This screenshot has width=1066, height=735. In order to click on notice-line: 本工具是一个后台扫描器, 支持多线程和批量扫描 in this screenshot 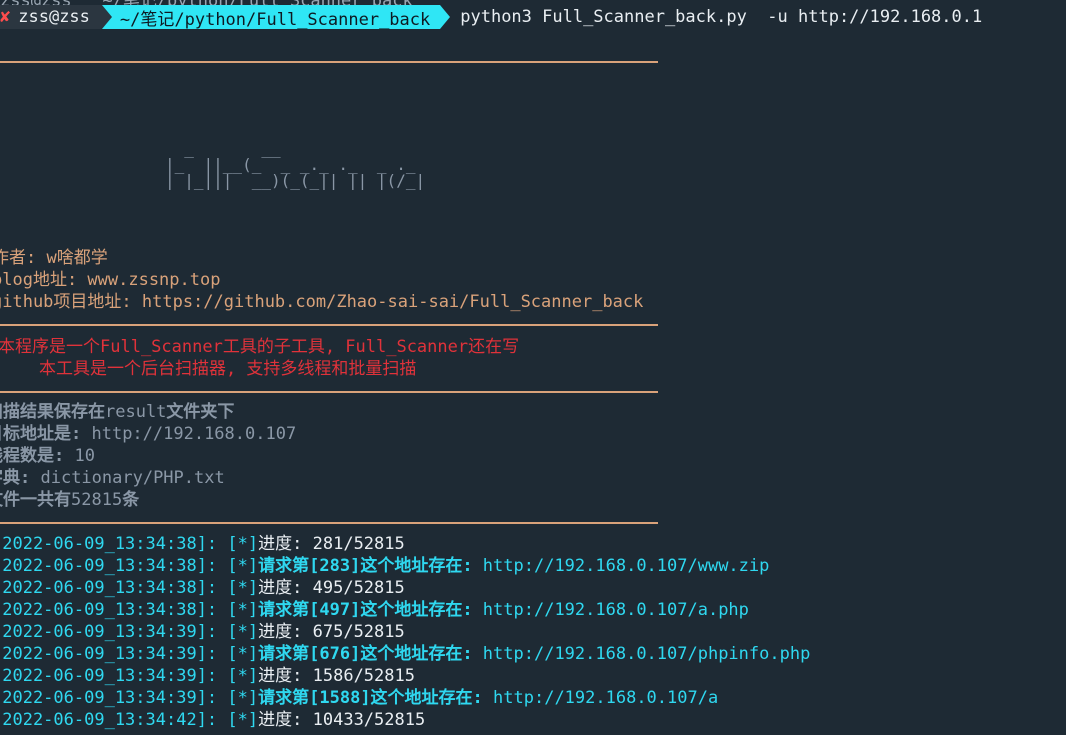, I will do `click(208, 369)`.